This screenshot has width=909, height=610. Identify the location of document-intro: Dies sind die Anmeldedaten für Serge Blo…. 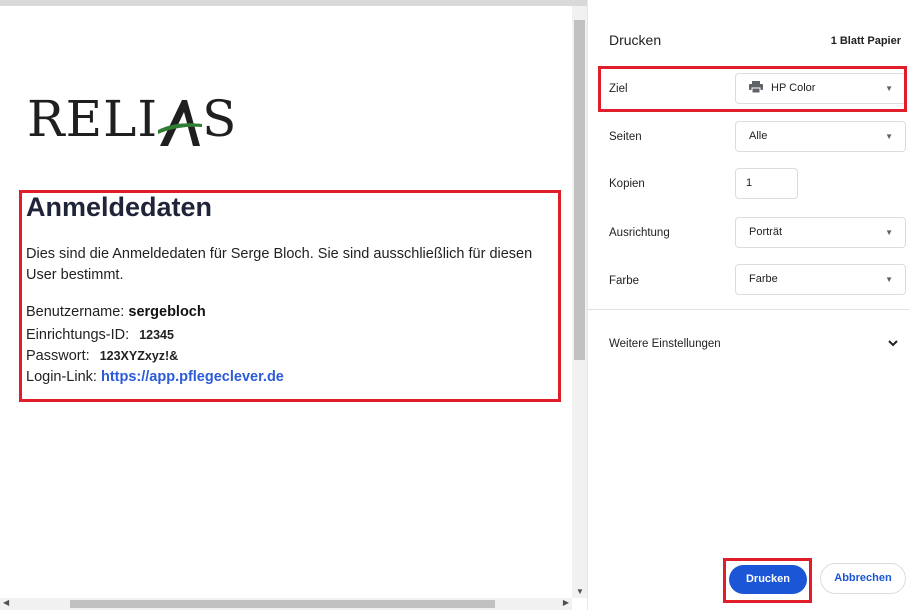
(279, 264).